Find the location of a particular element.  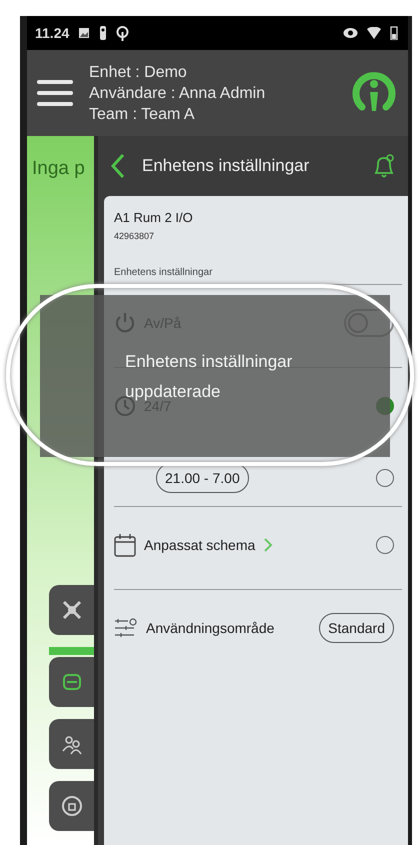

wifi-icon is located at coordinates (374, 33).